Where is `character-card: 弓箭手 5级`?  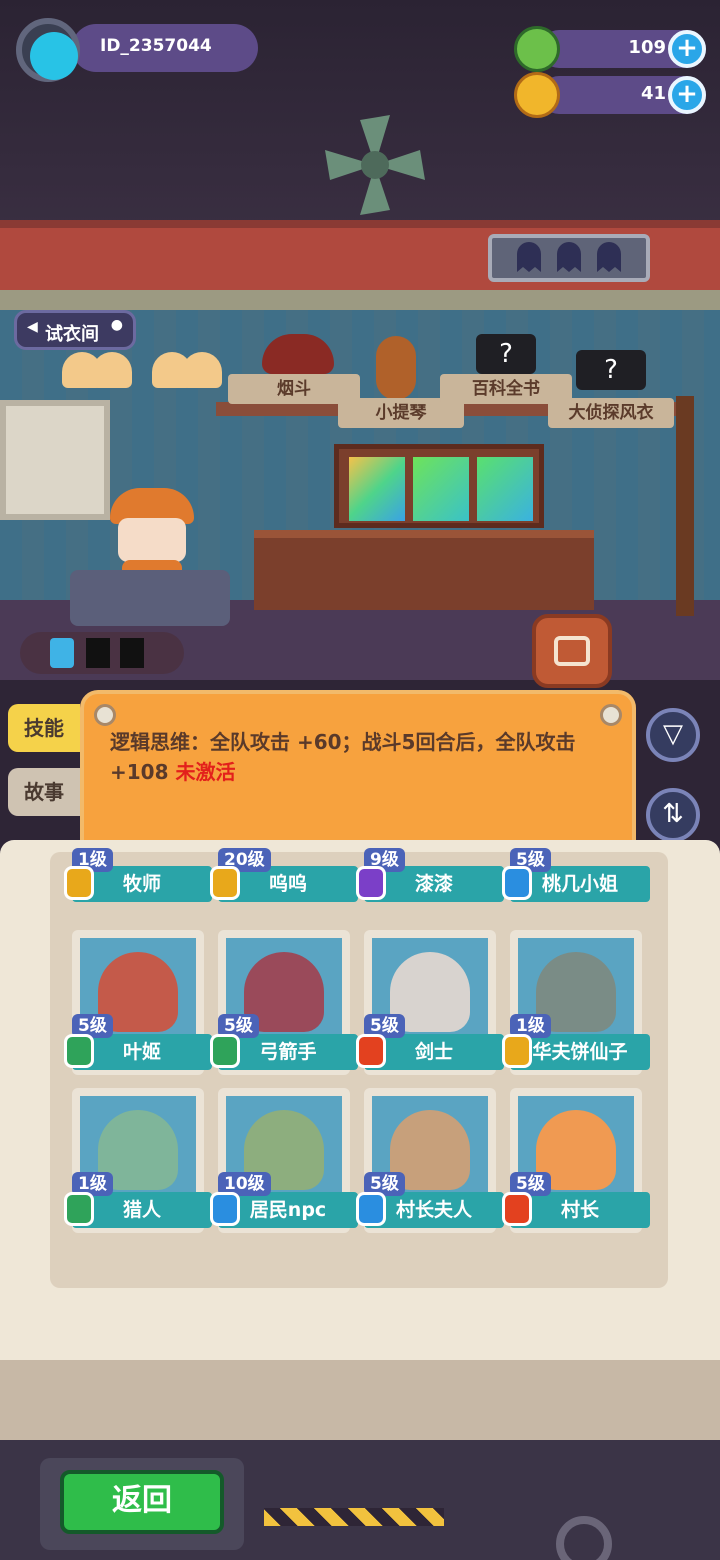 character-card: 弓箭手 5级 is located at coordinates (284, 1002).